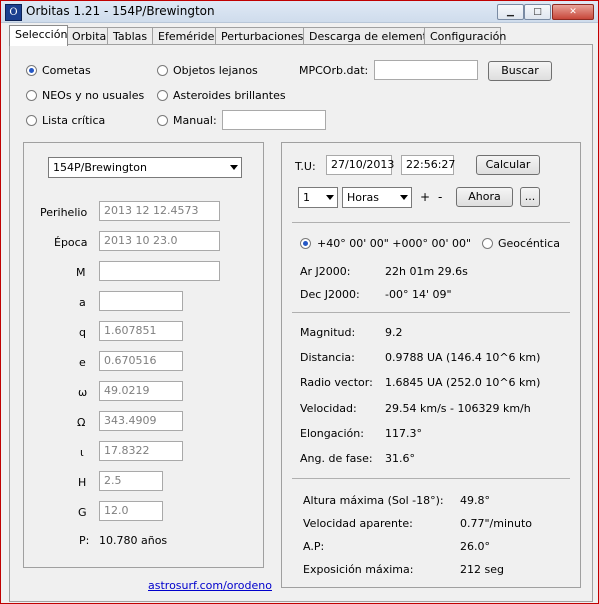 The height and width of the screenshot is (604, 599). I want to click on date-field: 27/10/2013, so click(360, 165).